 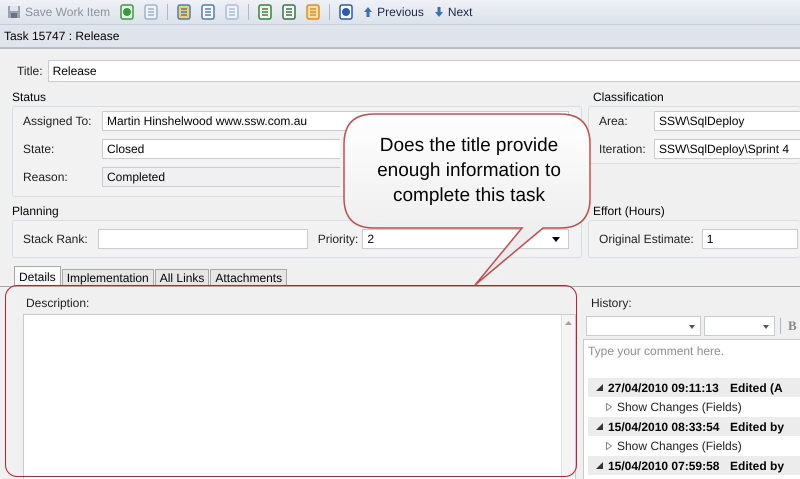 I want to click on text-field: Completed, so click(x=221, y=177).